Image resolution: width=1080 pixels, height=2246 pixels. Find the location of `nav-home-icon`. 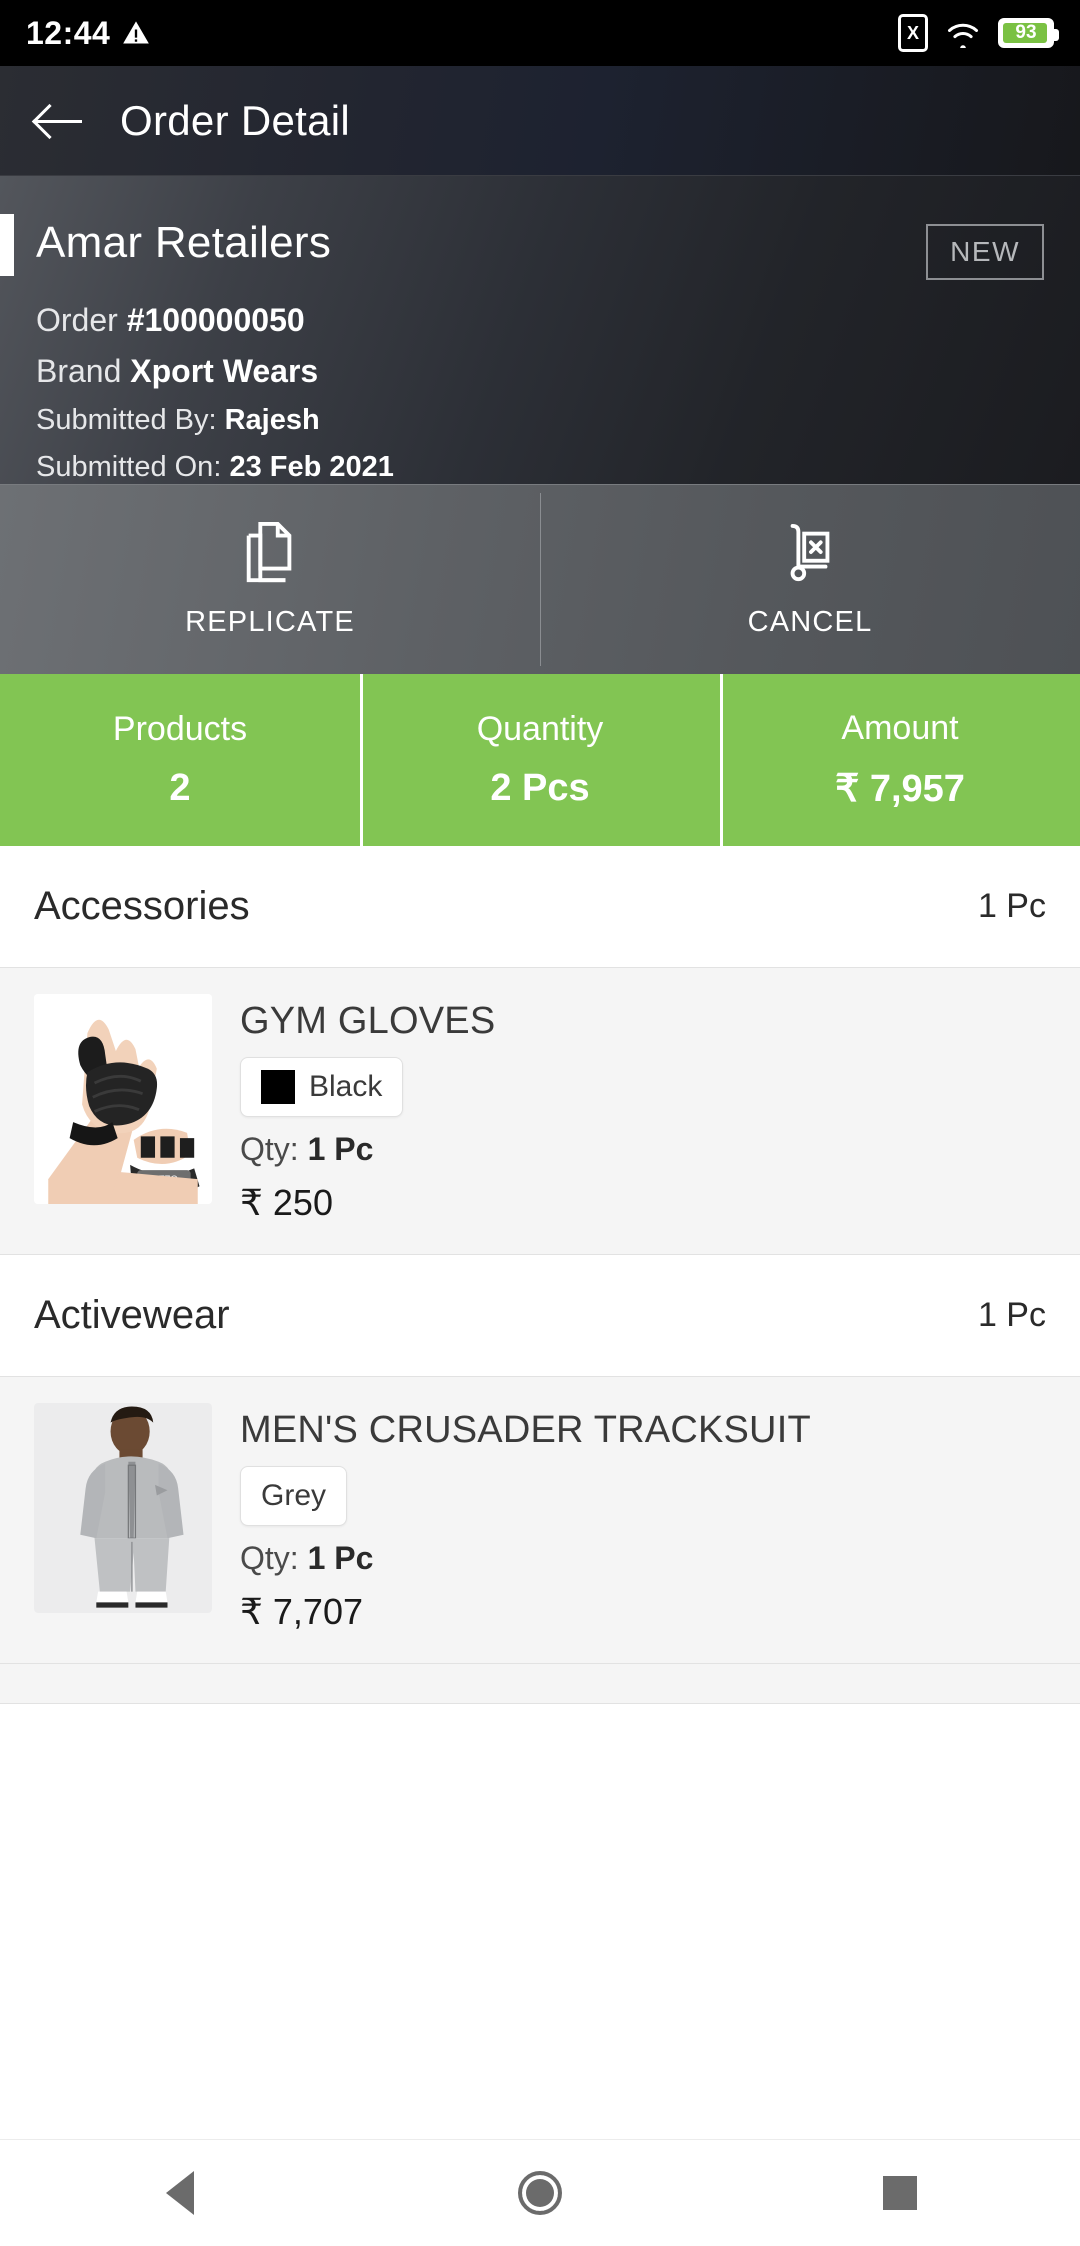

nav-home-icon is located at coordinates (540, 2193).